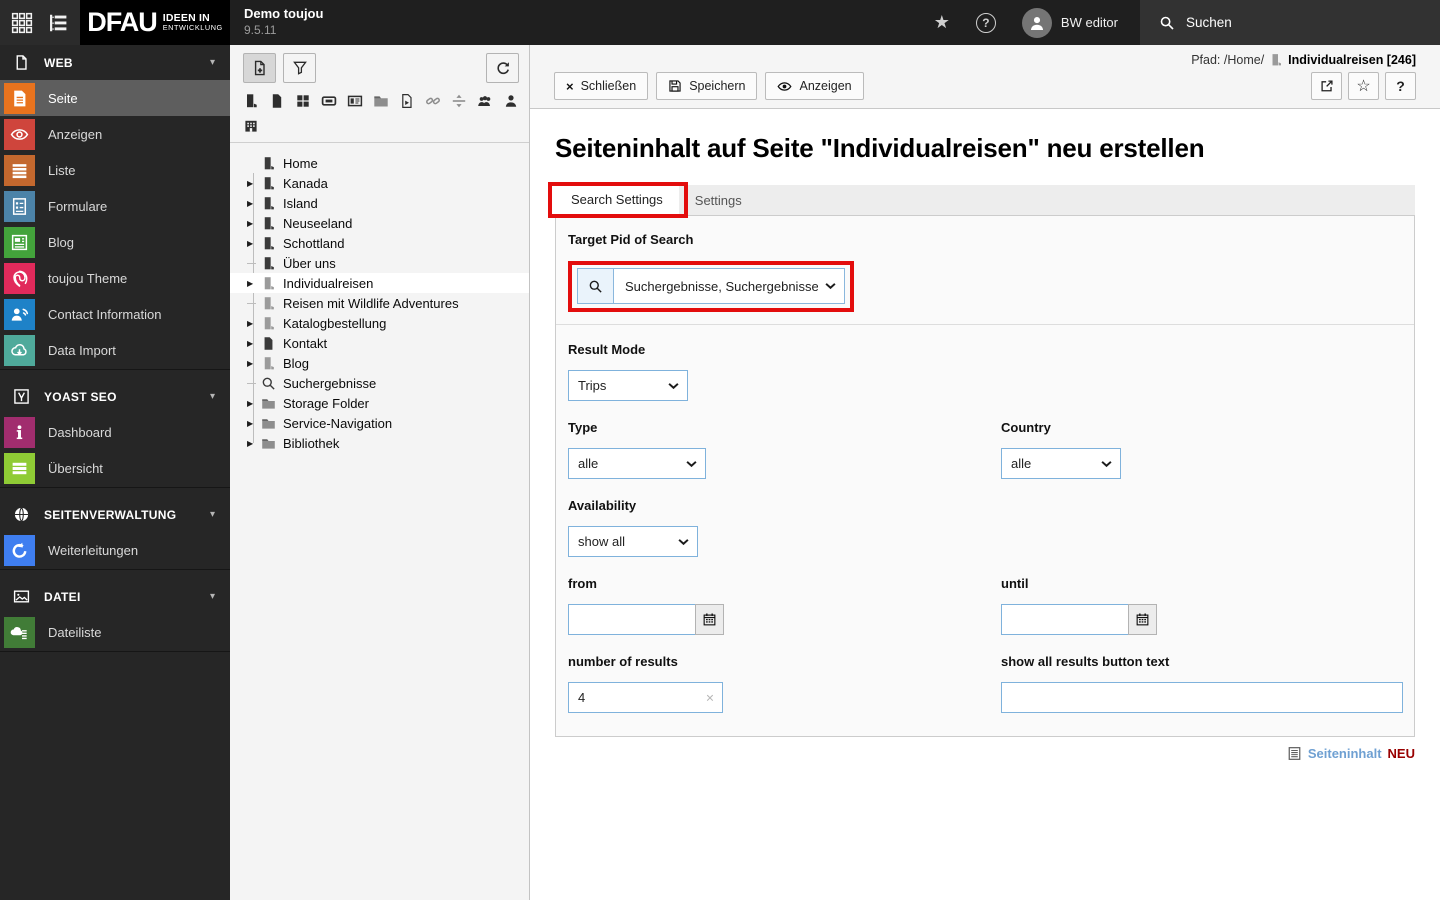 This screenshot has height=900, width=1440. Describe the element at coordinates (299, 68) in the screenshot. I see `filter-button` at that location.